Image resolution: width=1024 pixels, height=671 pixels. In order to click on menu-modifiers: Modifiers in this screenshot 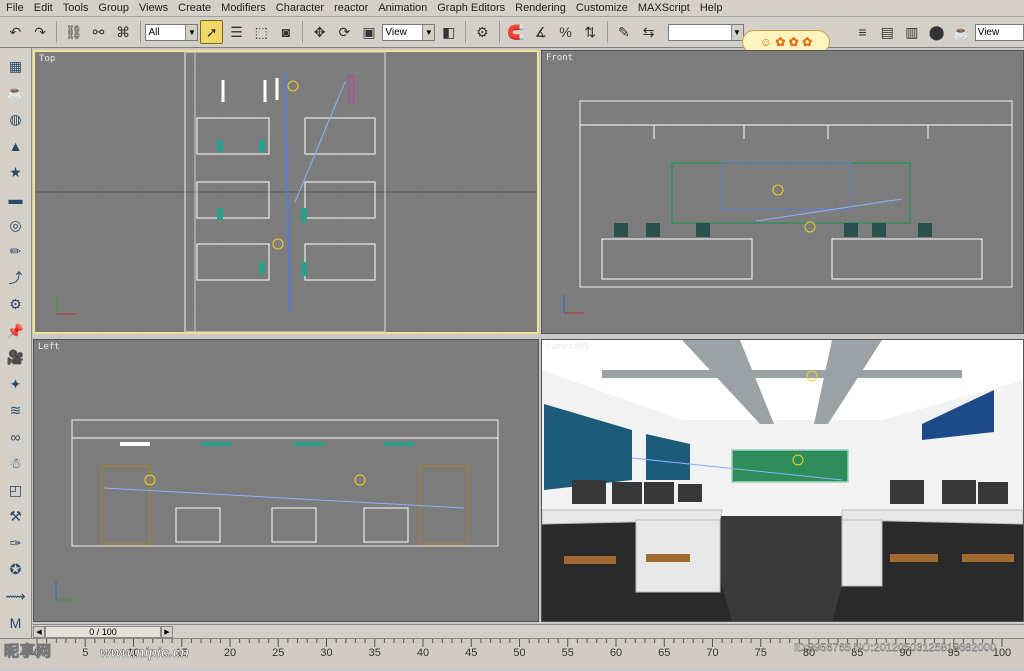, I will do `click(244, 8)`.